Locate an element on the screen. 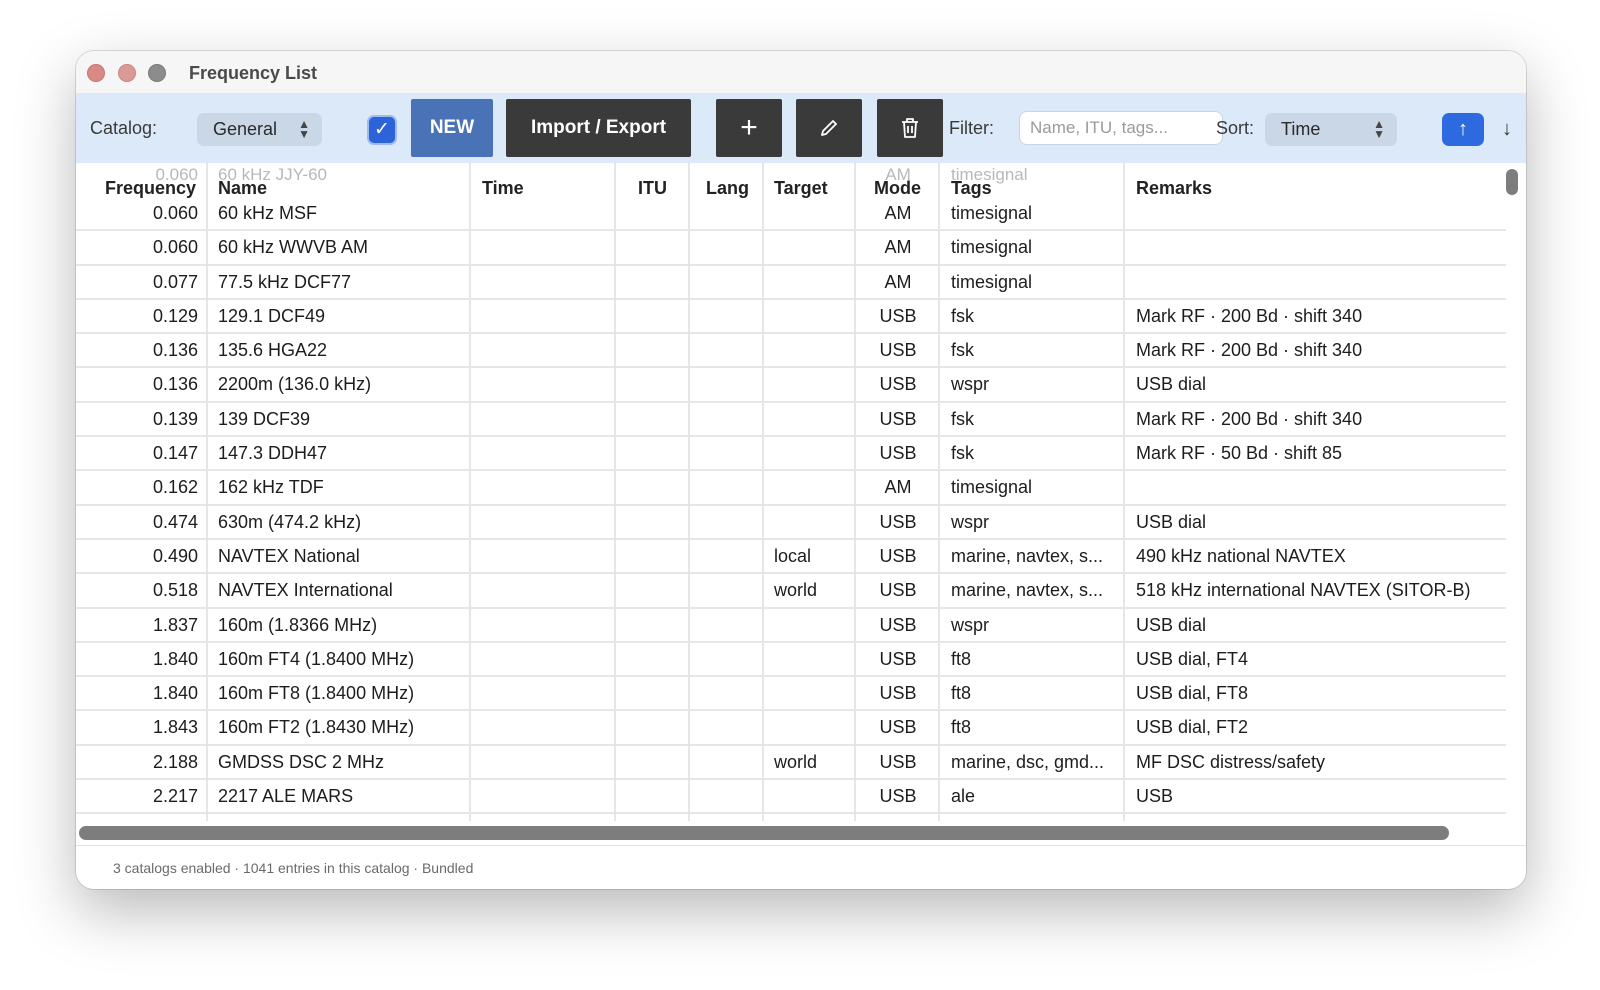 The width and height of the screenshot is (1600, 990). cell-name: 2217 ALE MARS is located at coordinates (286, 796).